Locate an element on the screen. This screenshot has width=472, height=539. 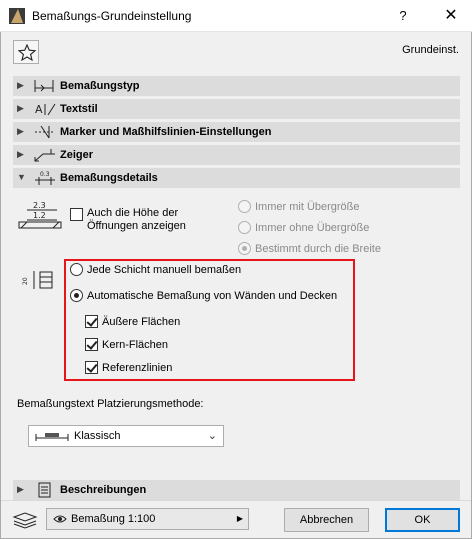
eye-icon is located at coordinates (60, 519).